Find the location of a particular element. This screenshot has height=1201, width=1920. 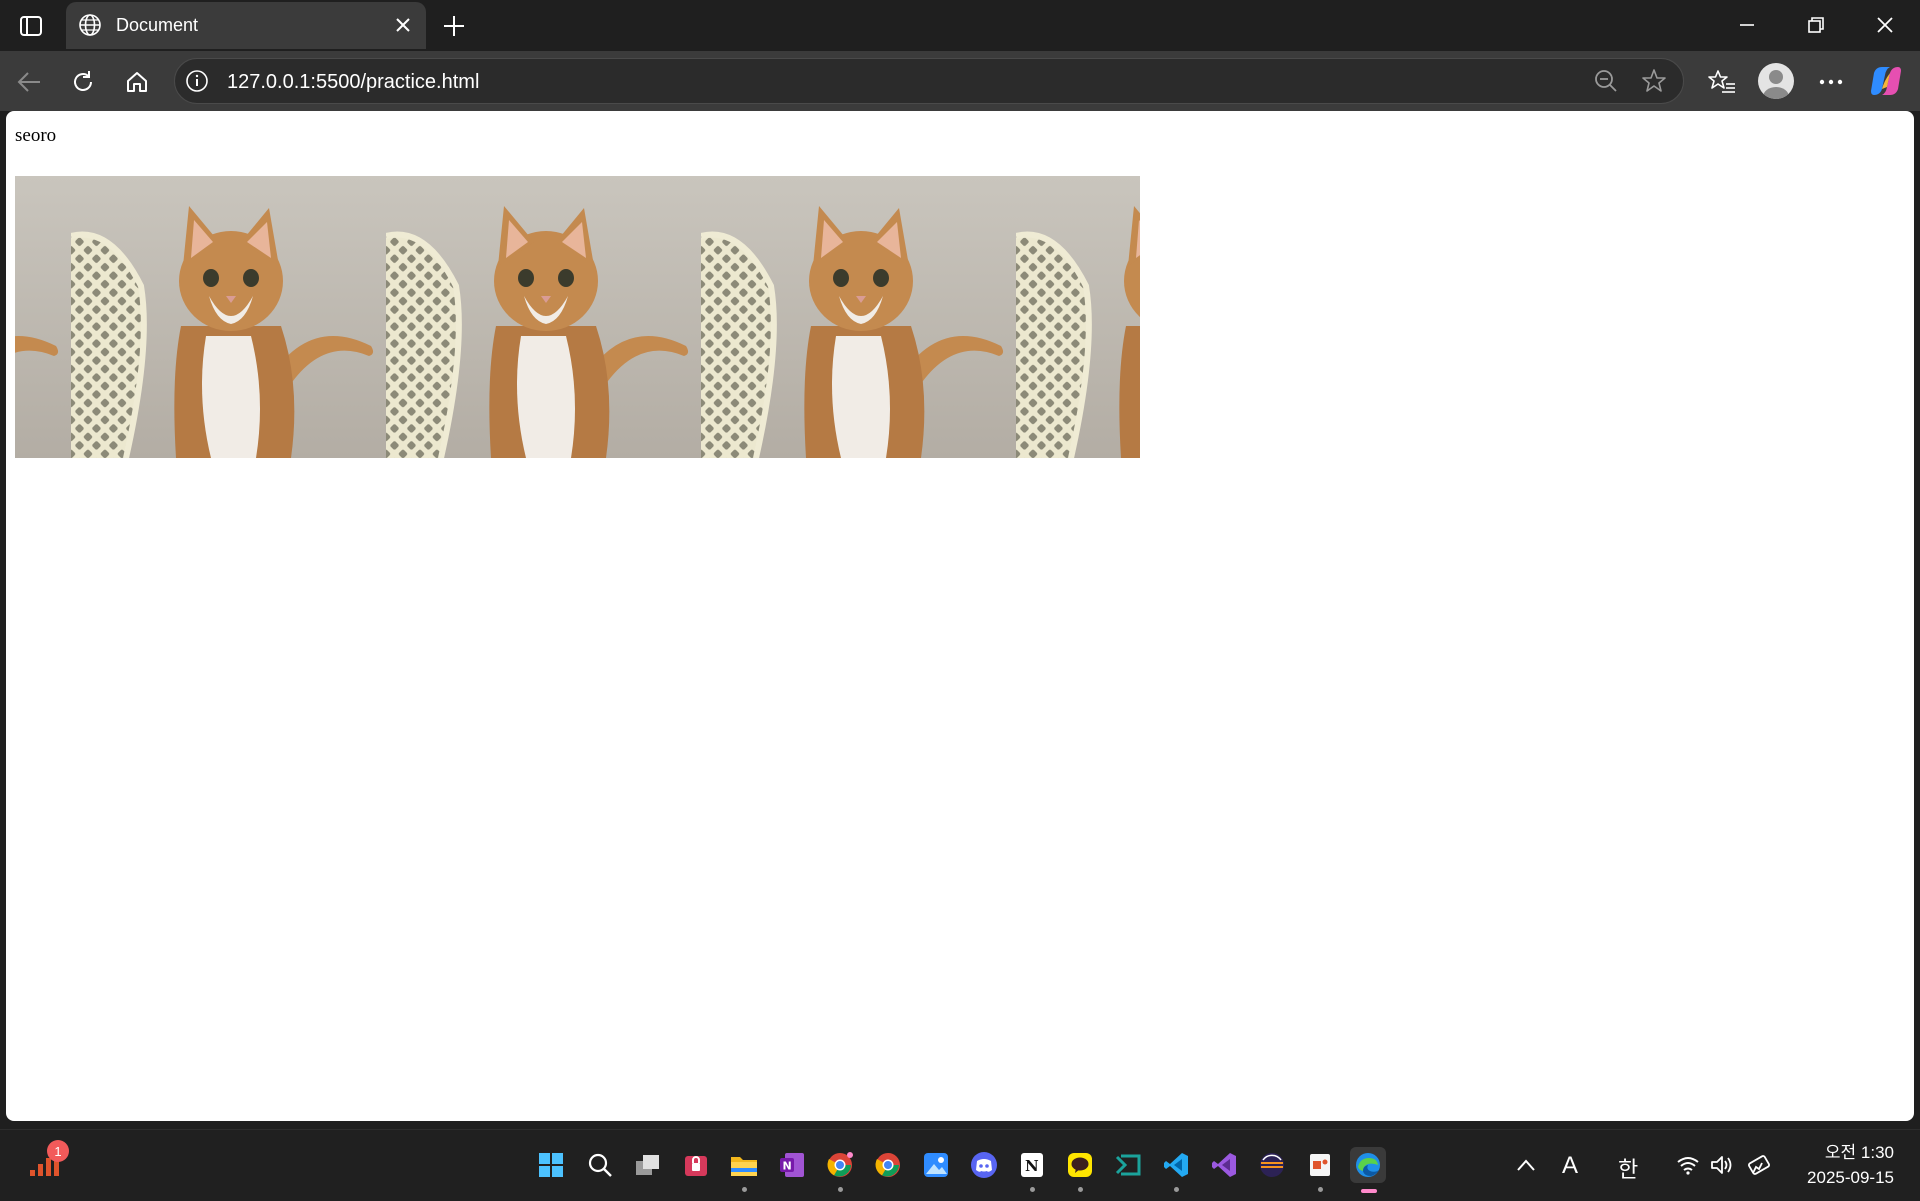

edge-icon is located at coordinates (1368, 1170).